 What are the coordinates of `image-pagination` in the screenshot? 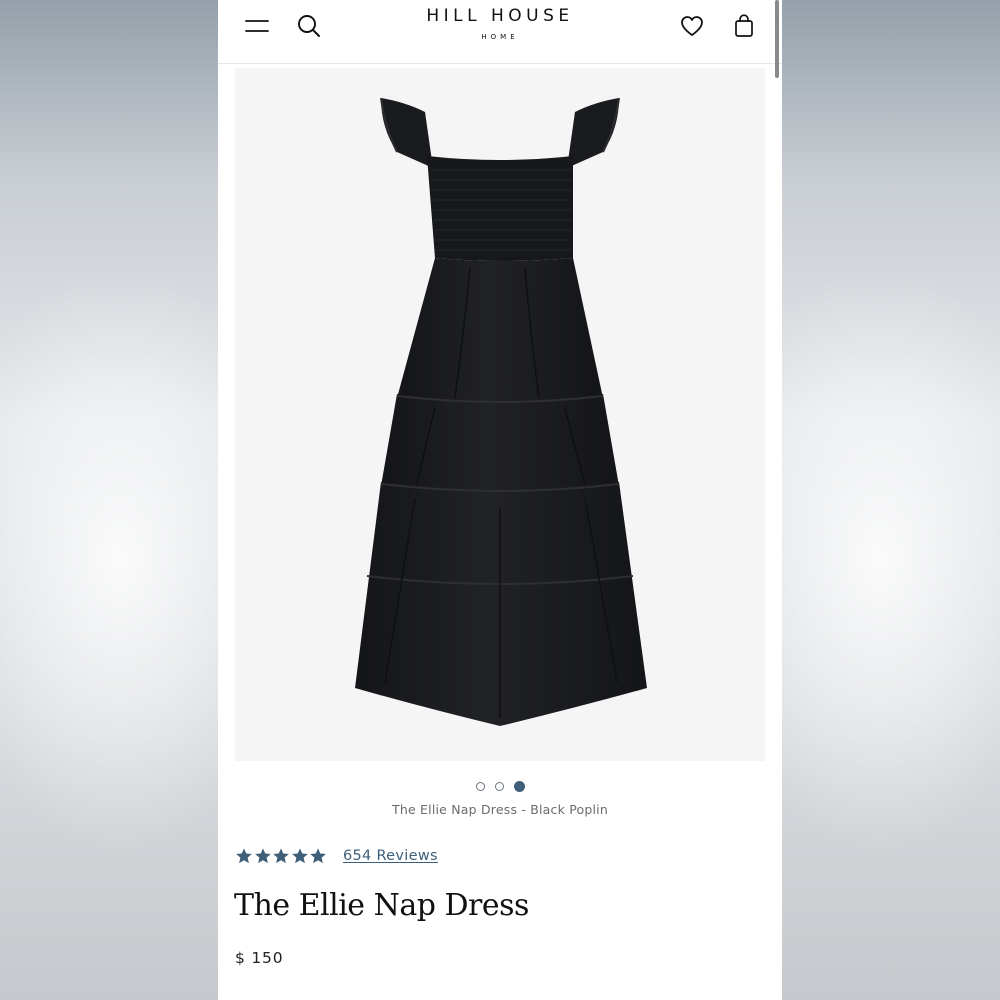 It's located at (500, 787).